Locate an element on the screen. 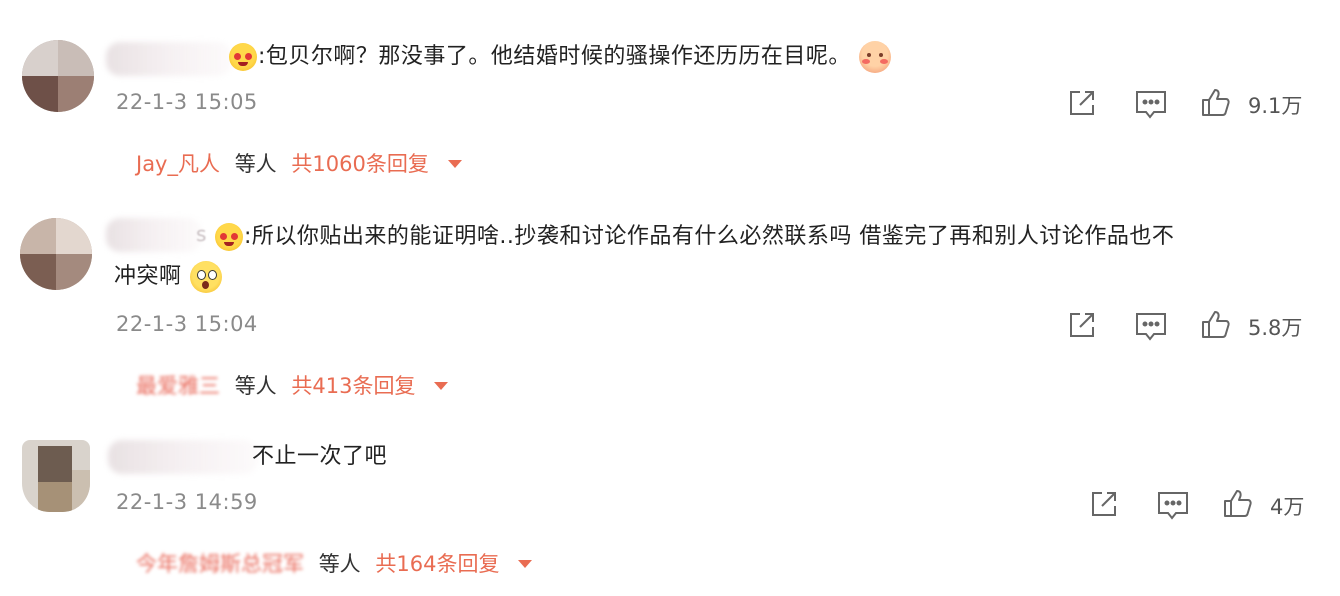  caret-down-icon is located at coordinates (525, 563).